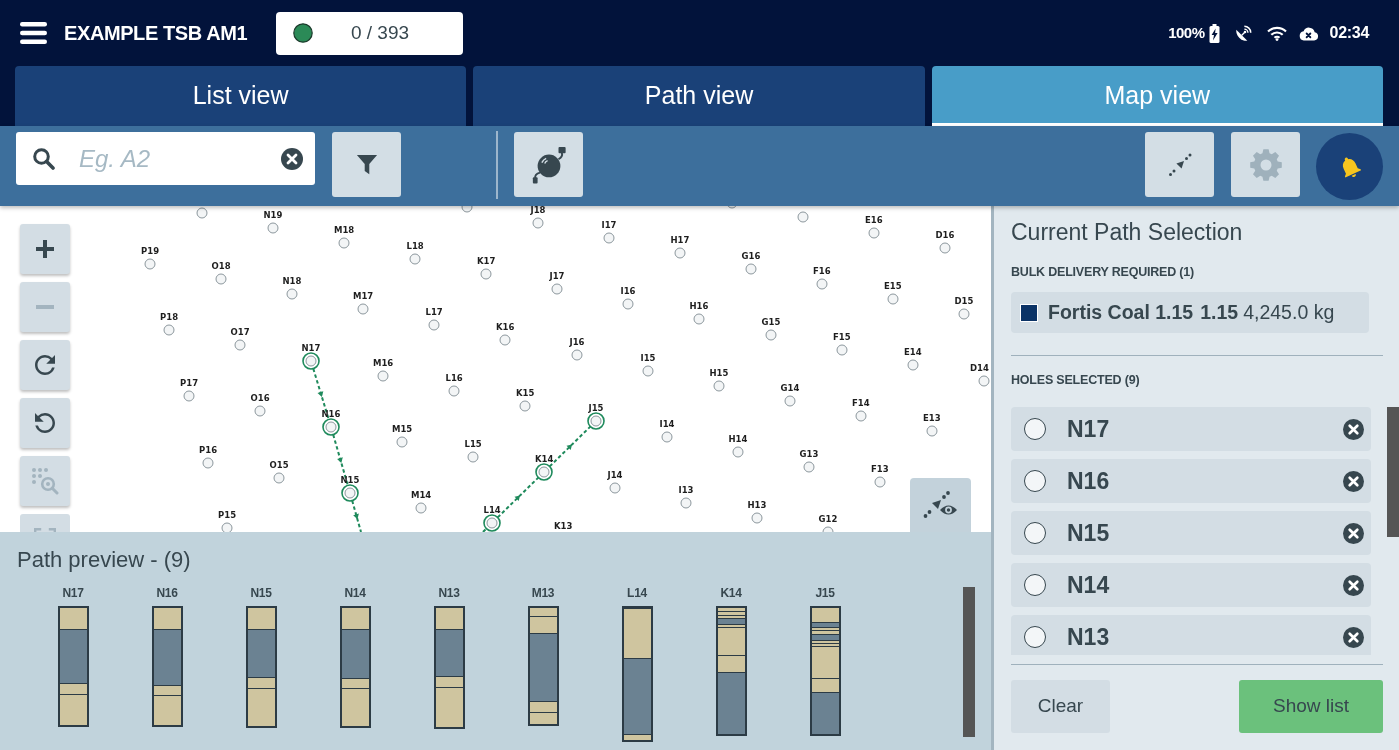 This screenshot has width=1399, height=750. What do you see at coordinates (1179, 164) in the screenshot?
I see `path-button` at bounding box center [1179, 164].